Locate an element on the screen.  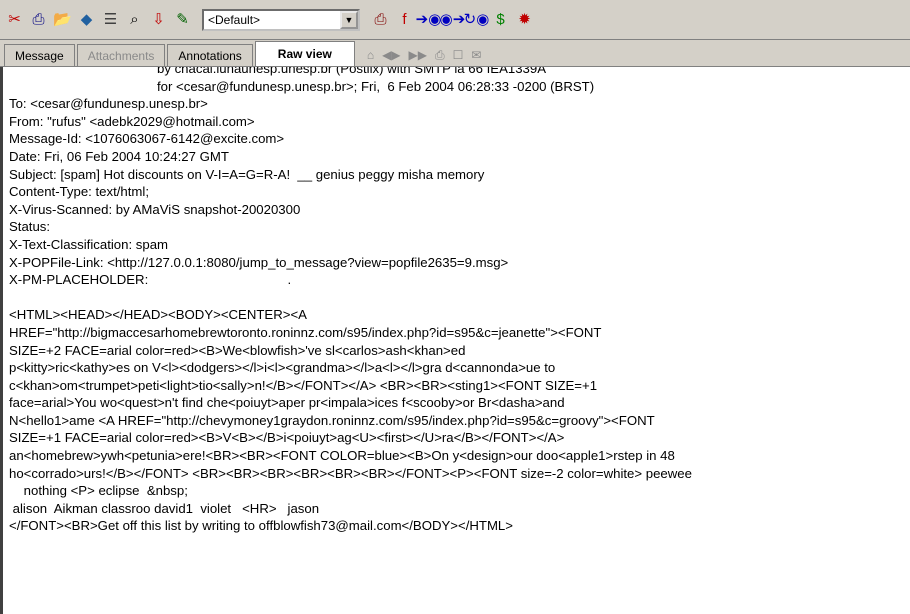
message-line: X-Text-Classification: spam is located at coordinates (89, 244).